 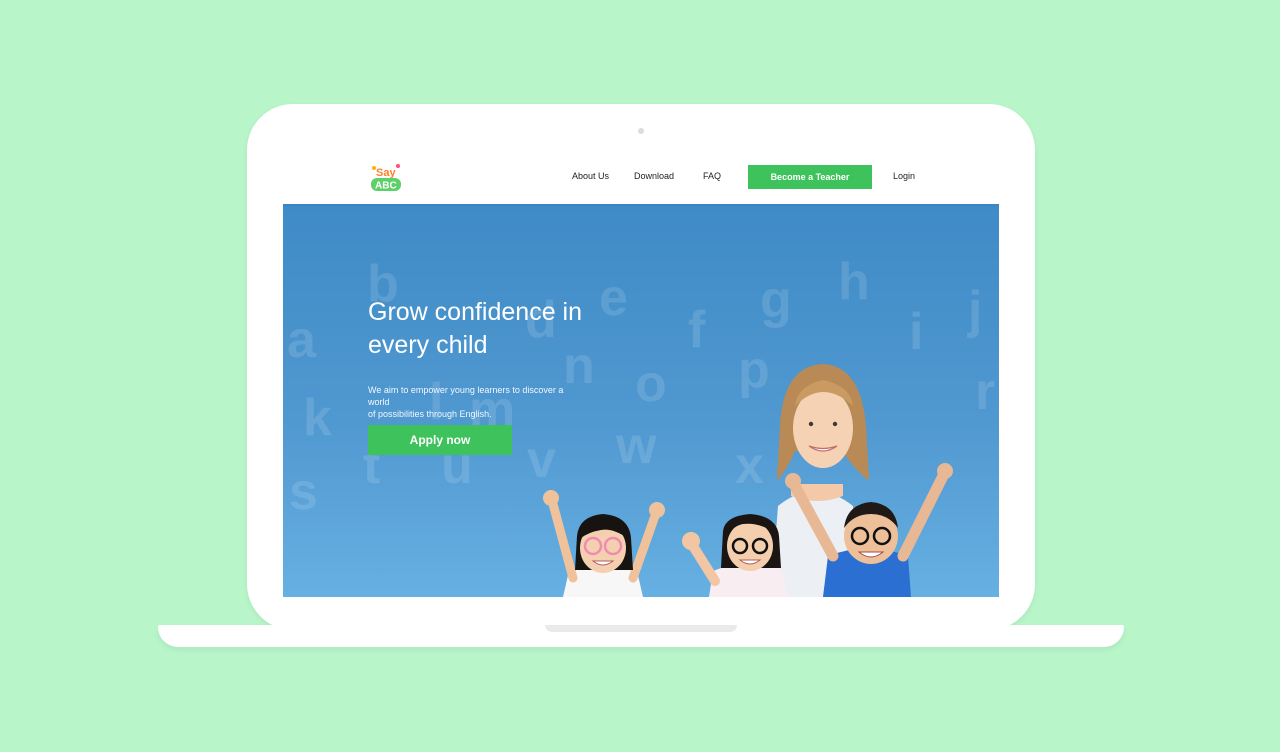 I want to click on camera-icon, so click(x=641, y=131).